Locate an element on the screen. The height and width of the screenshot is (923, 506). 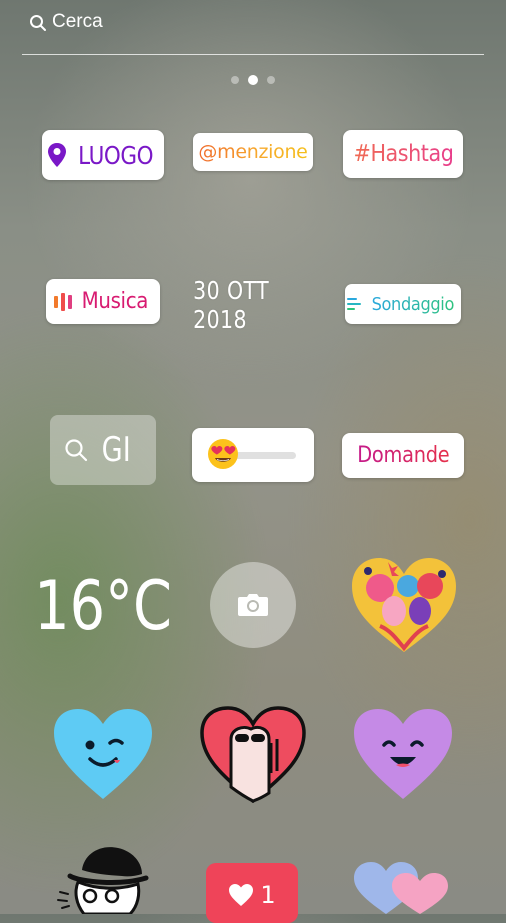
like-counter-sticker: 1 is located at coordinates (252, 893).